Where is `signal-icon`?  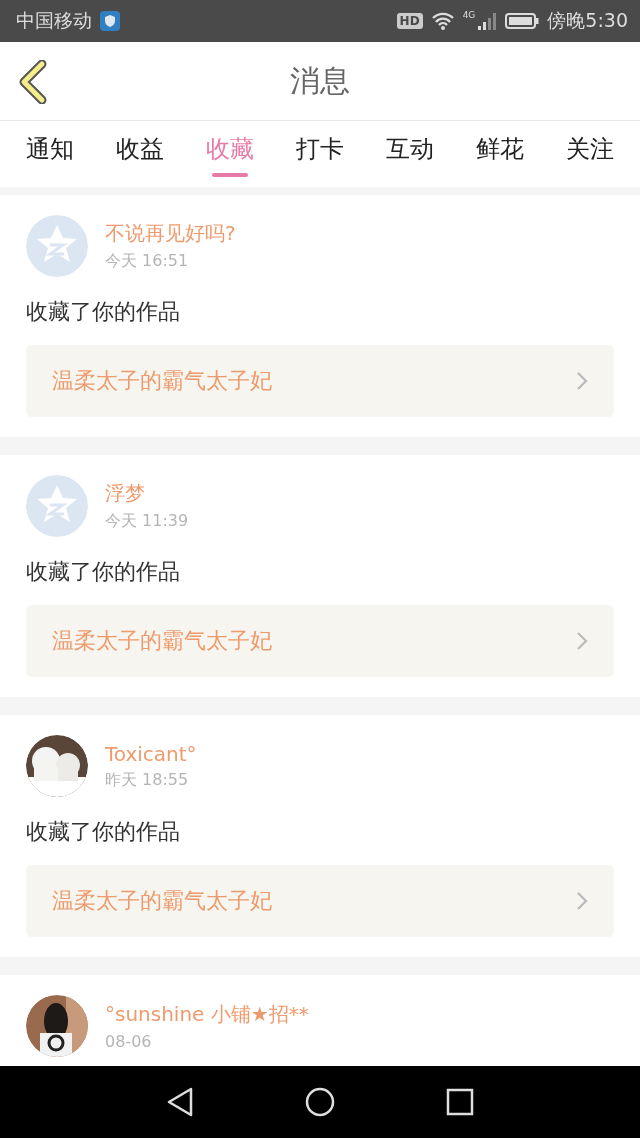
signal-icon is located at coordinates (487, 21).